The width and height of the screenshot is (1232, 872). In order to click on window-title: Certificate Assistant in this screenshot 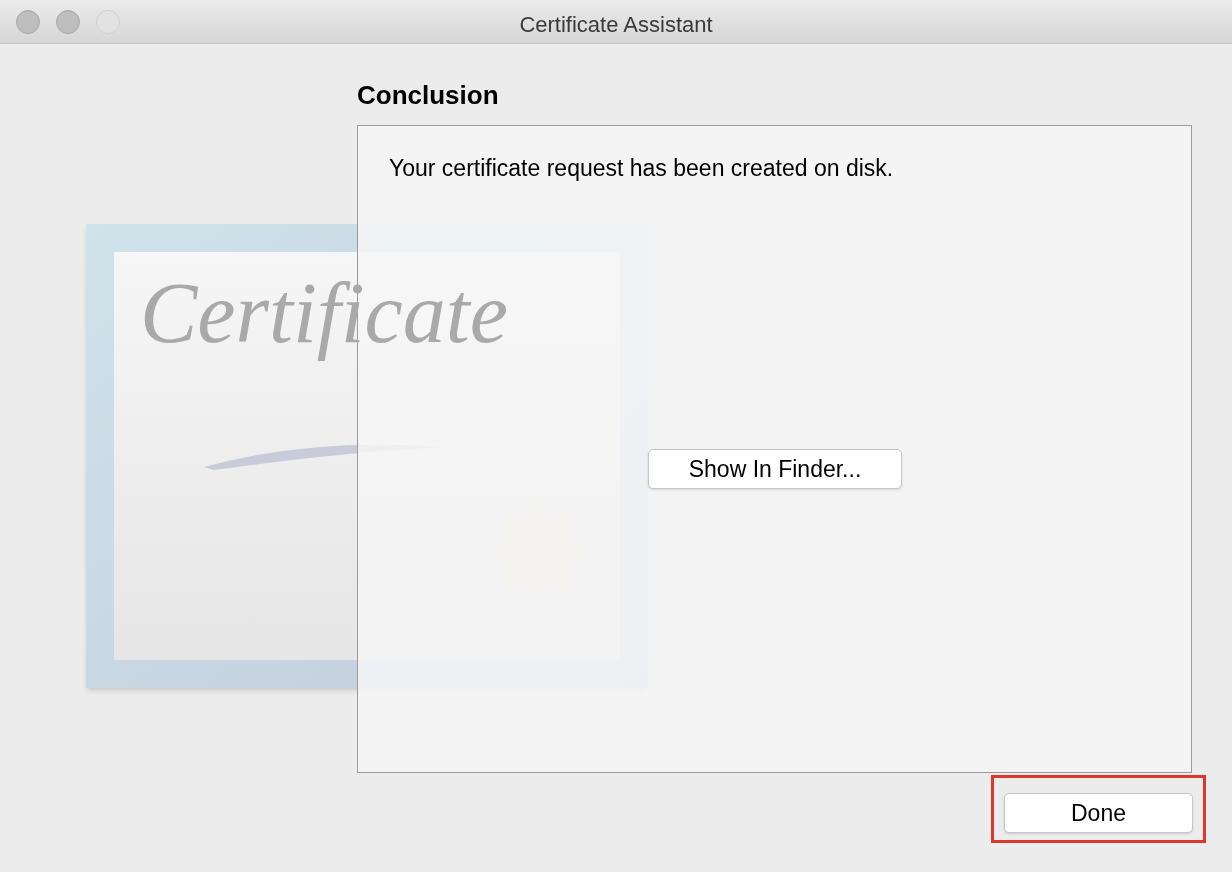, I will do `click(616, 25)`.